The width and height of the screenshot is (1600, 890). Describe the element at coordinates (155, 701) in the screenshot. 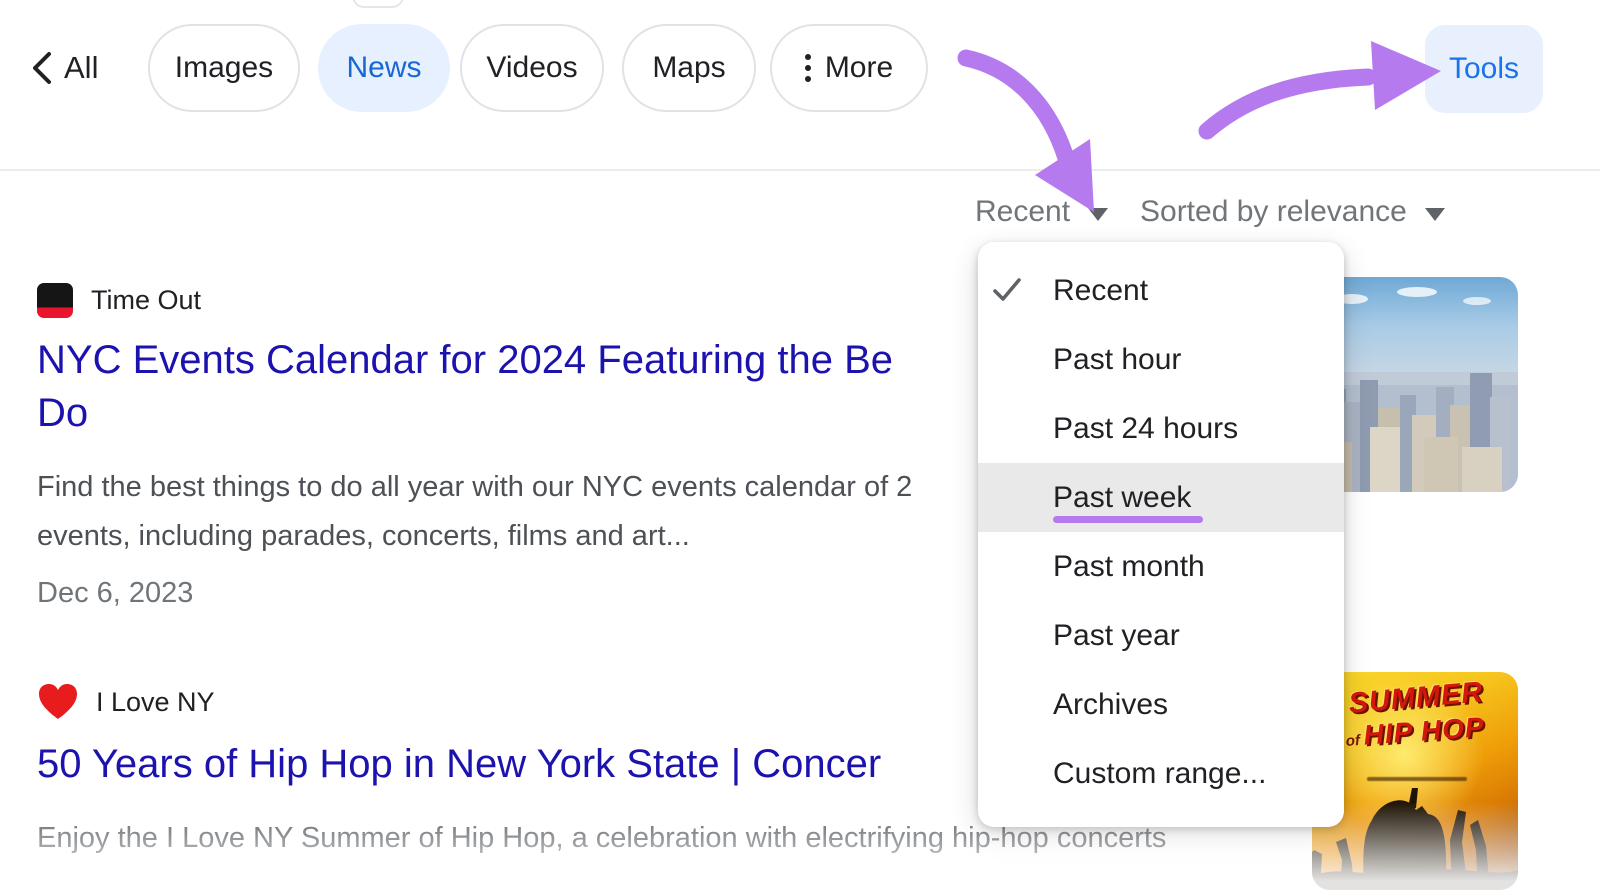

I see `source-name: I Love NY` at that location.